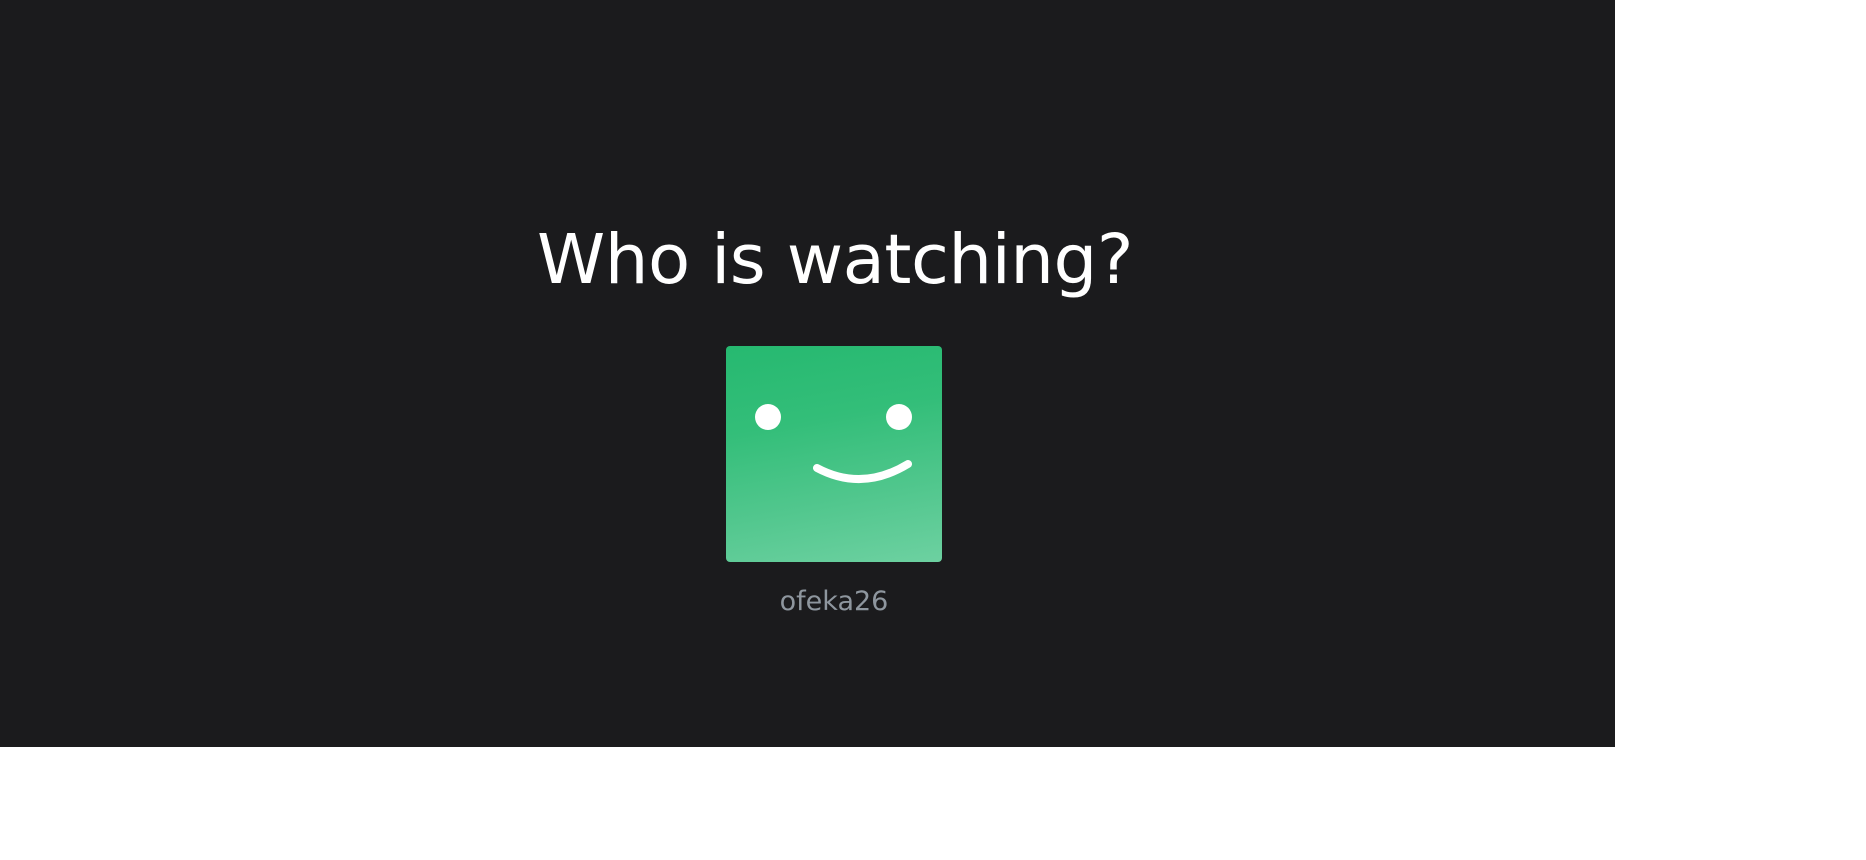 This screenshot has width=1866, height=860. What do you see at coordinates (834, 602) in the screenshot?
I see `profile-name: ofeka26` at bounding box center [834, 602].